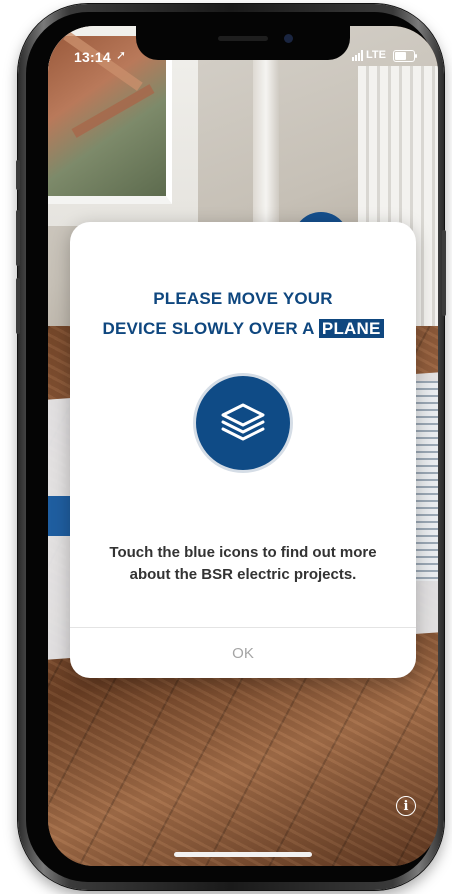 The width and height of the screenshot is (452, 894). Describe the element at coordinates (243, 298) in the screenshot. I see `dialog-title-line1: PLEASE MOVE YOUR` at that location.